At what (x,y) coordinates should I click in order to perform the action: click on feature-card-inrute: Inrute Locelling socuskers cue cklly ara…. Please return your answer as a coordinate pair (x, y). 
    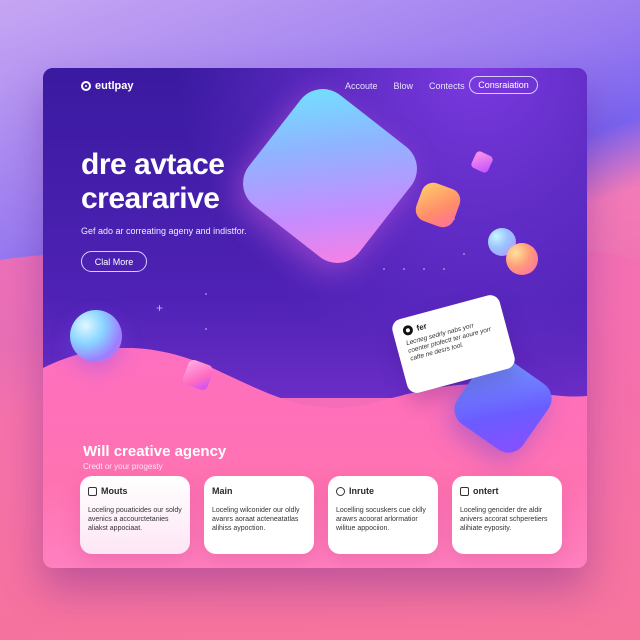
    Looking at the image, I should click on (383, 515).